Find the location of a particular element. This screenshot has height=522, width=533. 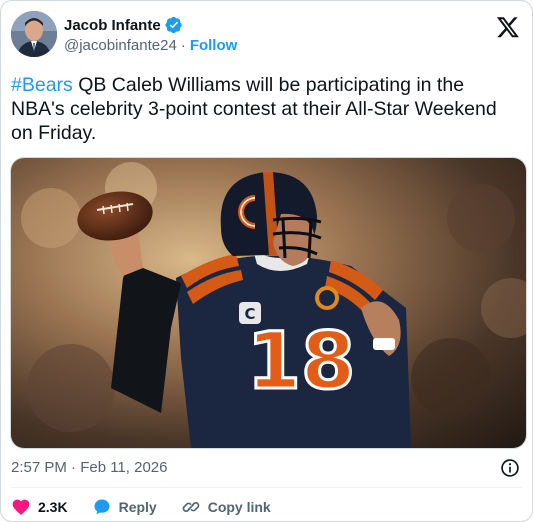

tweet-actions-bar: 2.3K Reply Copy link is located at coordinates (153, 507).